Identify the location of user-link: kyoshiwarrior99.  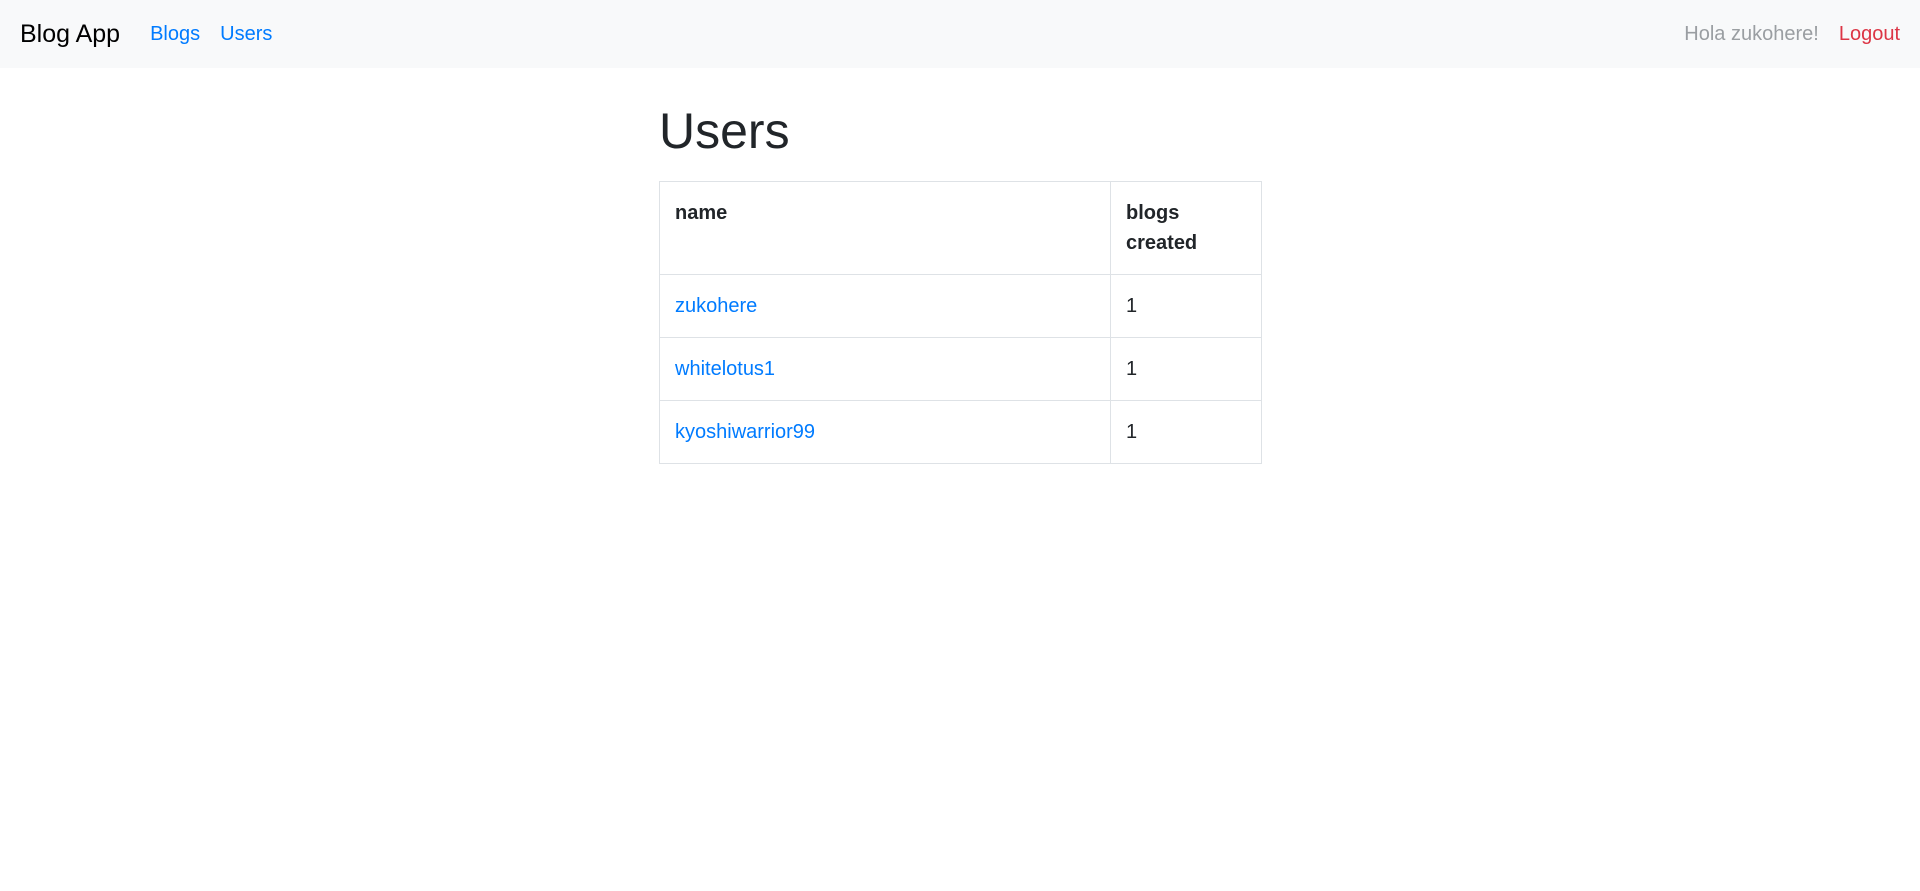
(745, 432).